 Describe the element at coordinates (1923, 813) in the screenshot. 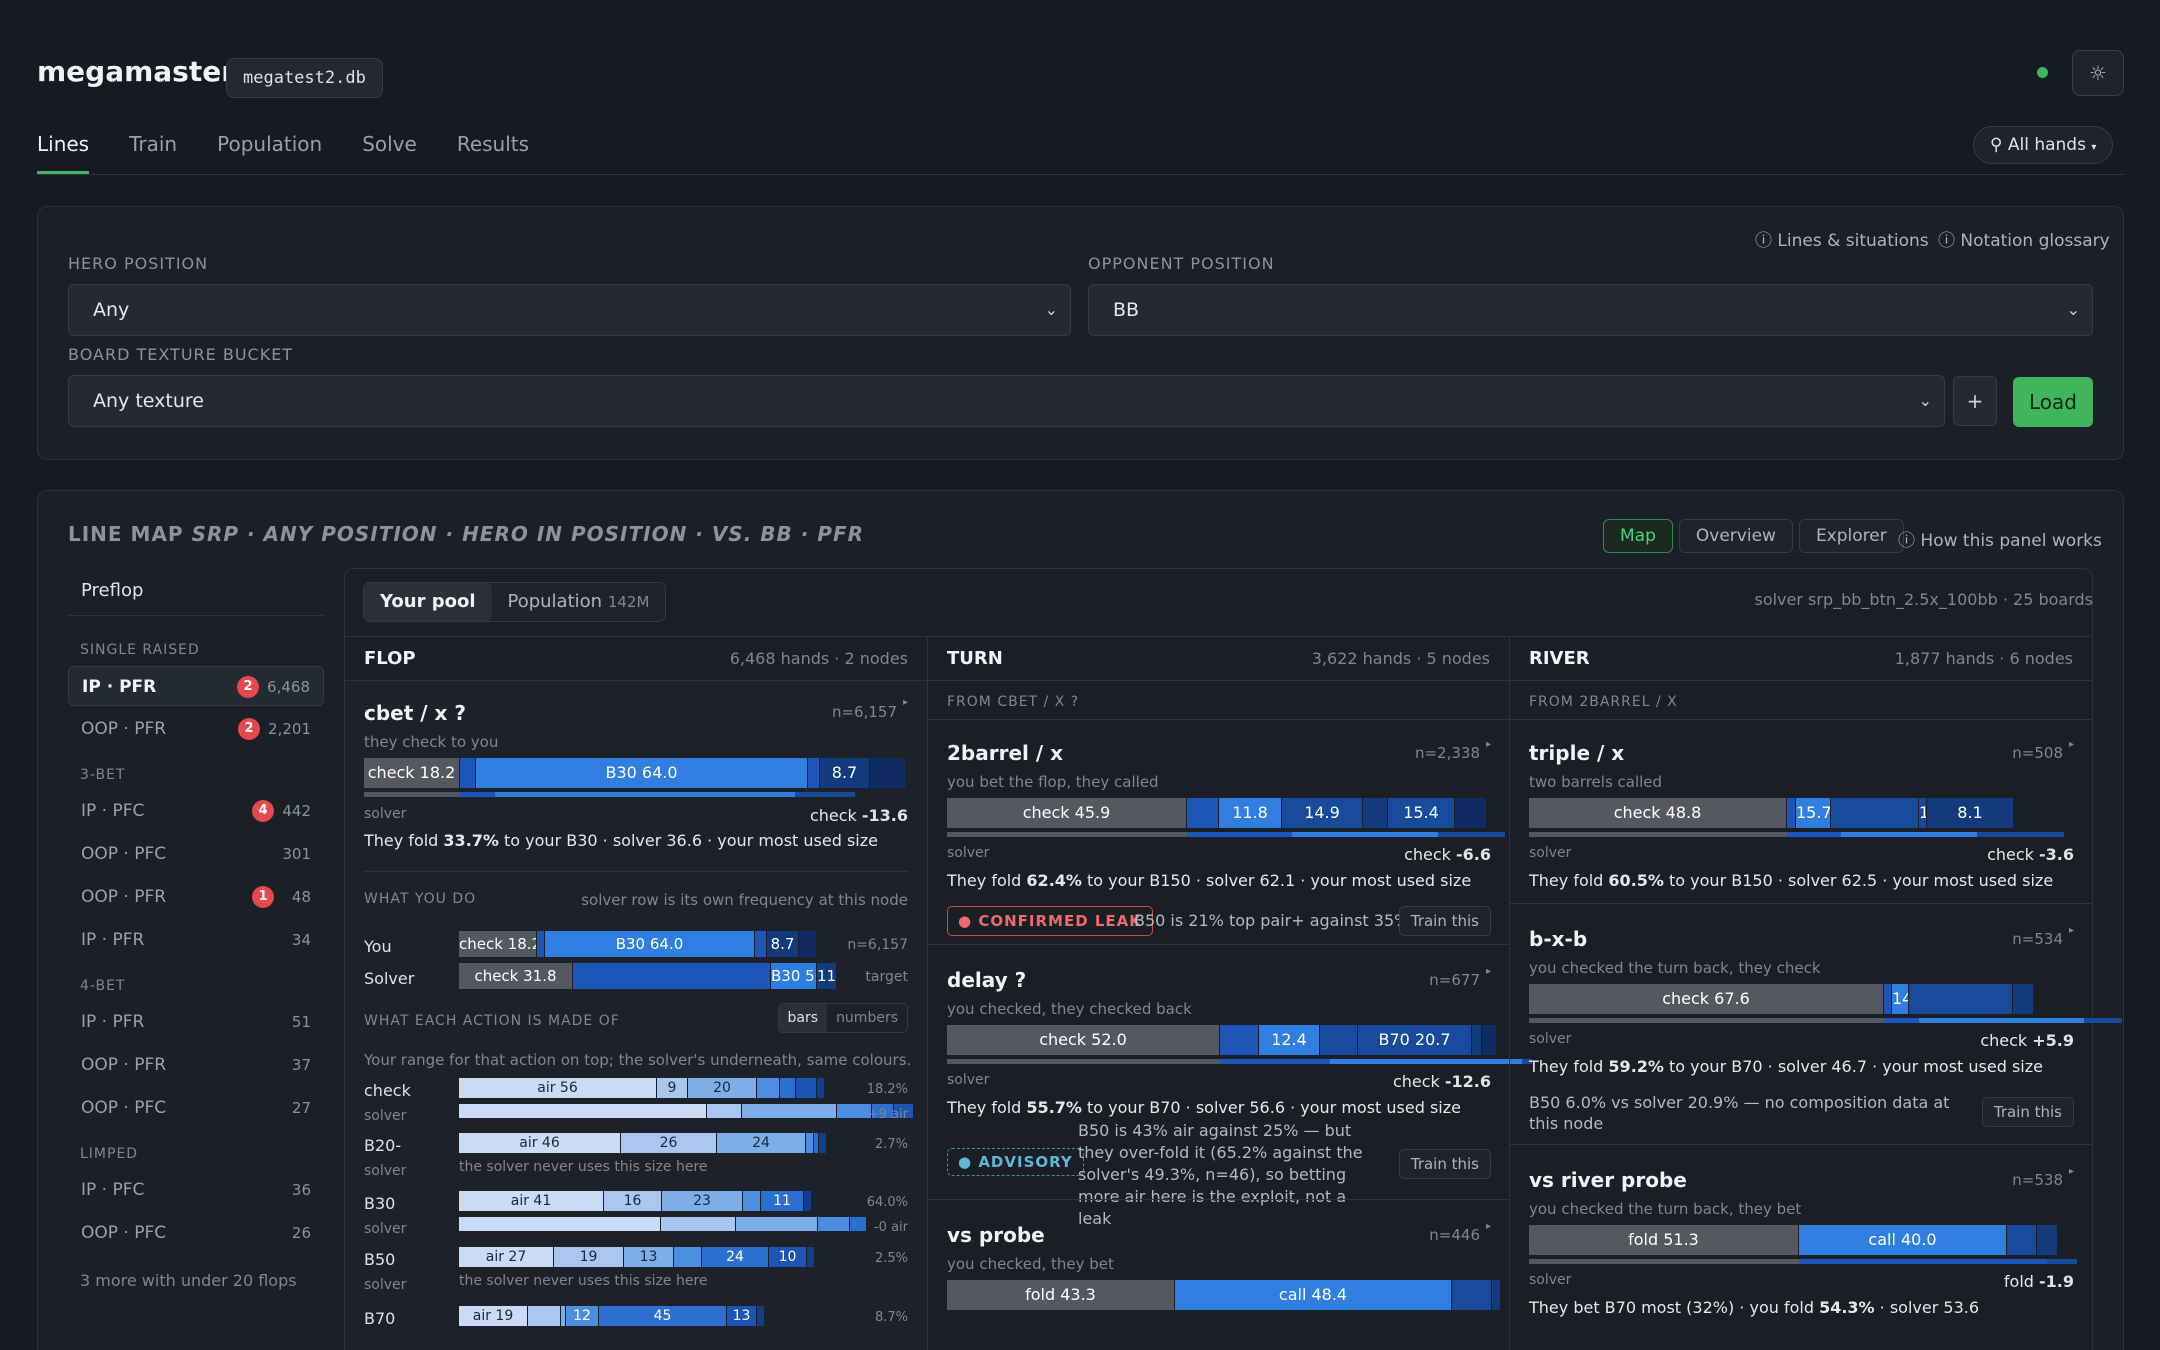

I see `bar-segment: 15.9` at that location.